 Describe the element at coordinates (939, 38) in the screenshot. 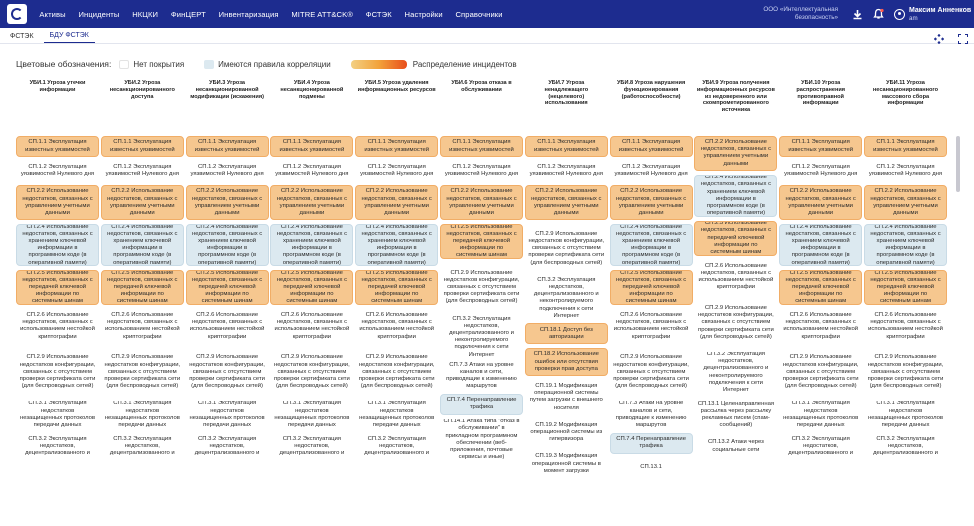

I see `fit-to-screen-icon` at that location.